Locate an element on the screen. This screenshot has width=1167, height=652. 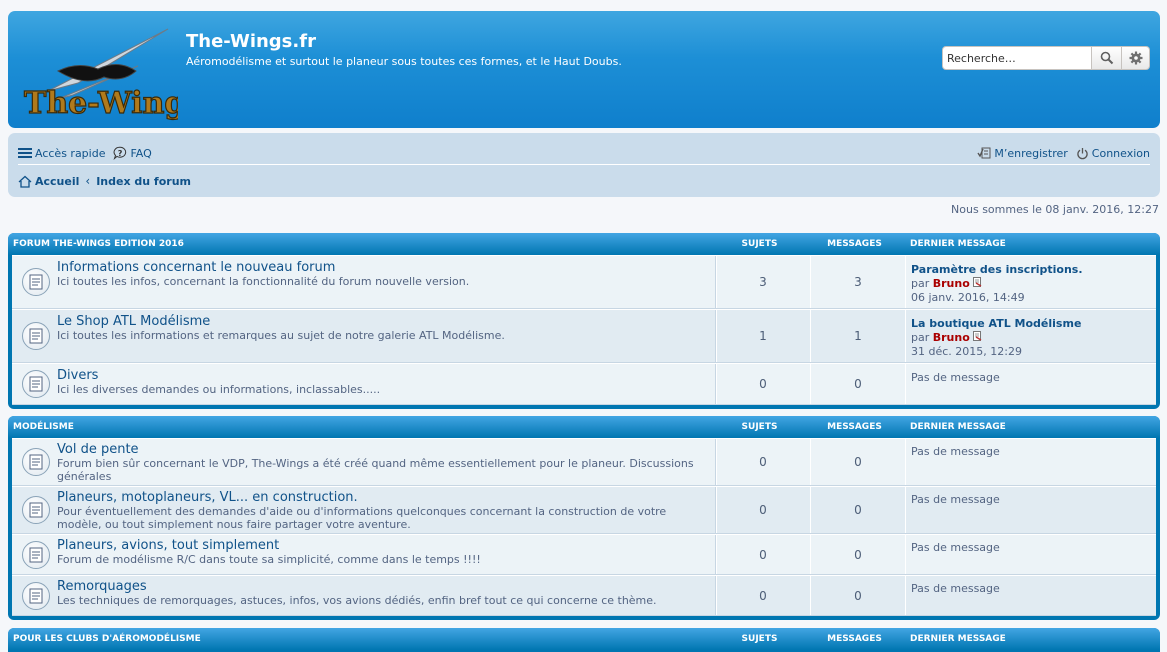
breadcrumb-index-label: Index du forum is located at coordinates (143, 181).